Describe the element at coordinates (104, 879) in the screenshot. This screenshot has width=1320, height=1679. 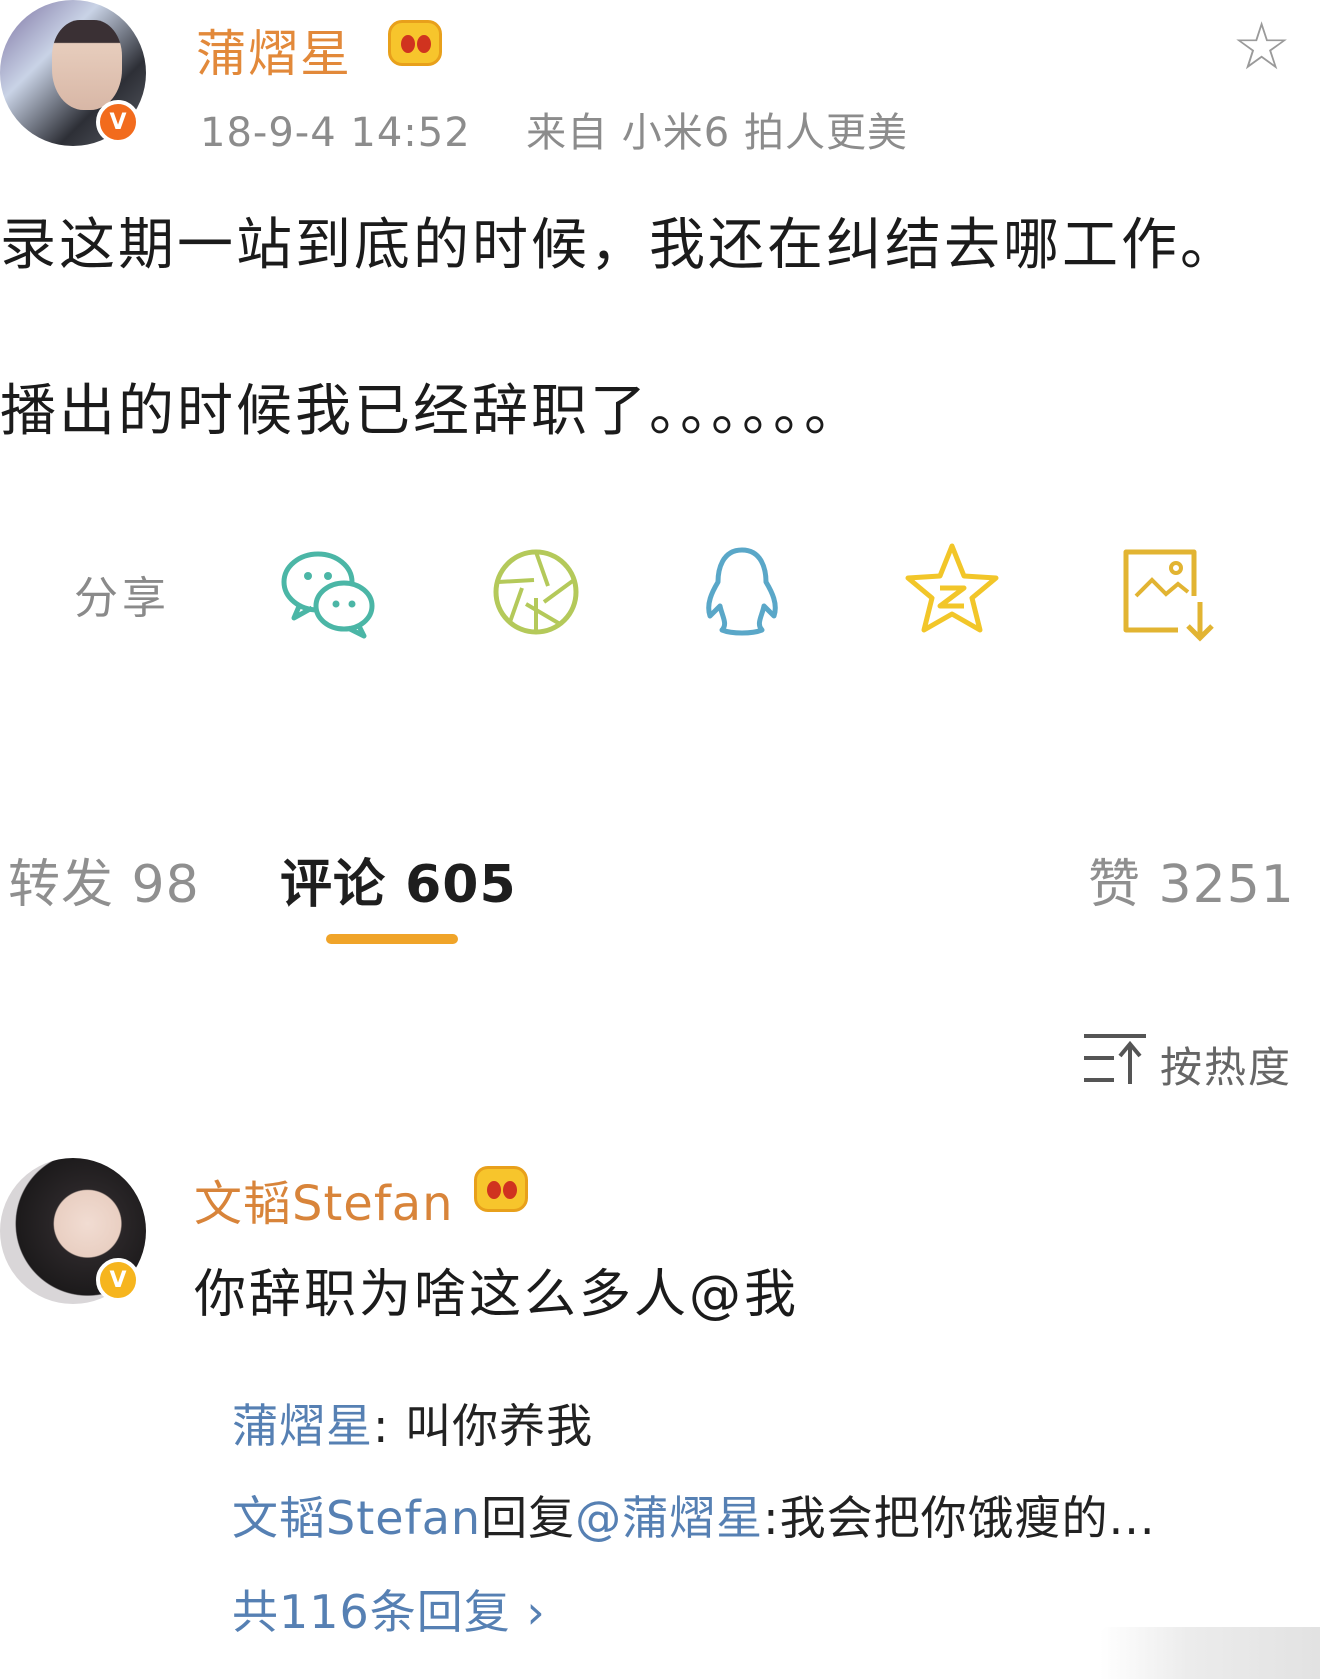
I see `tab-repost: 转发 98` at that location.